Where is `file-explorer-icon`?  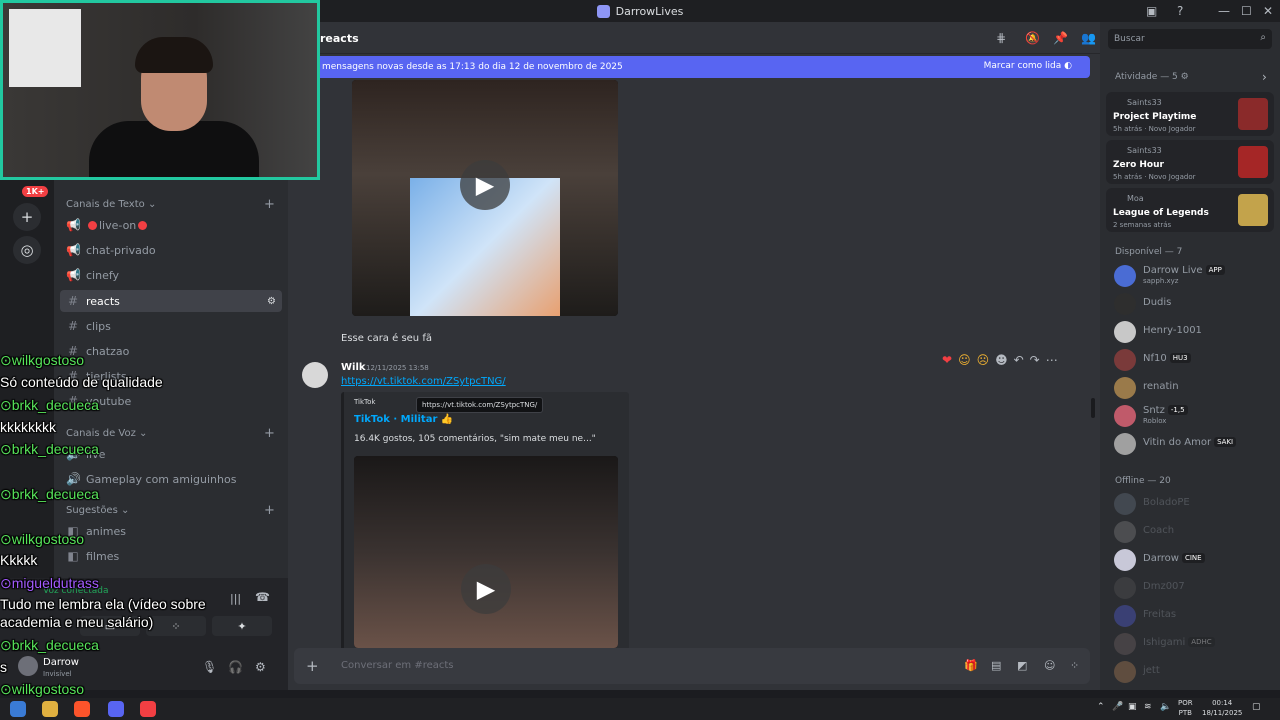 file-explorer-icon is located at coordinates (50, 709).